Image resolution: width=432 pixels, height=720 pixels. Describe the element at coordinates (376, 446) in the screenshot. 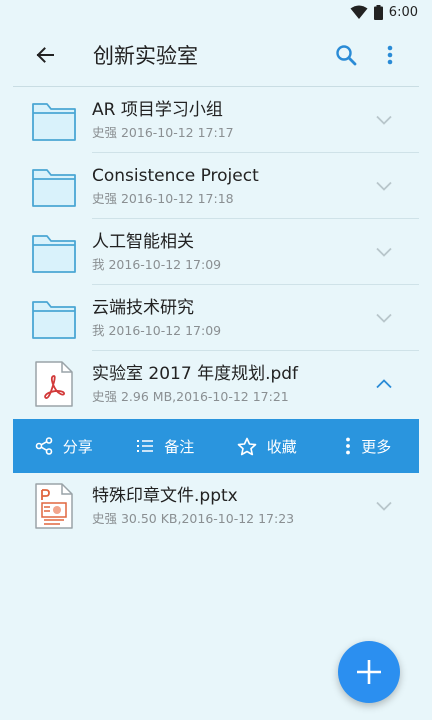

I see `more-label: 更多` at that location.